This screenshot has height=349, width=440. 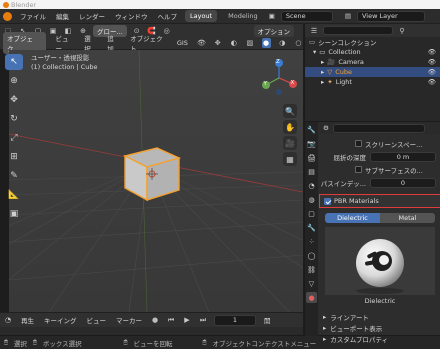 I want to click on line-art-panel: ▸ ラインアート, so click(x=379, y=316).